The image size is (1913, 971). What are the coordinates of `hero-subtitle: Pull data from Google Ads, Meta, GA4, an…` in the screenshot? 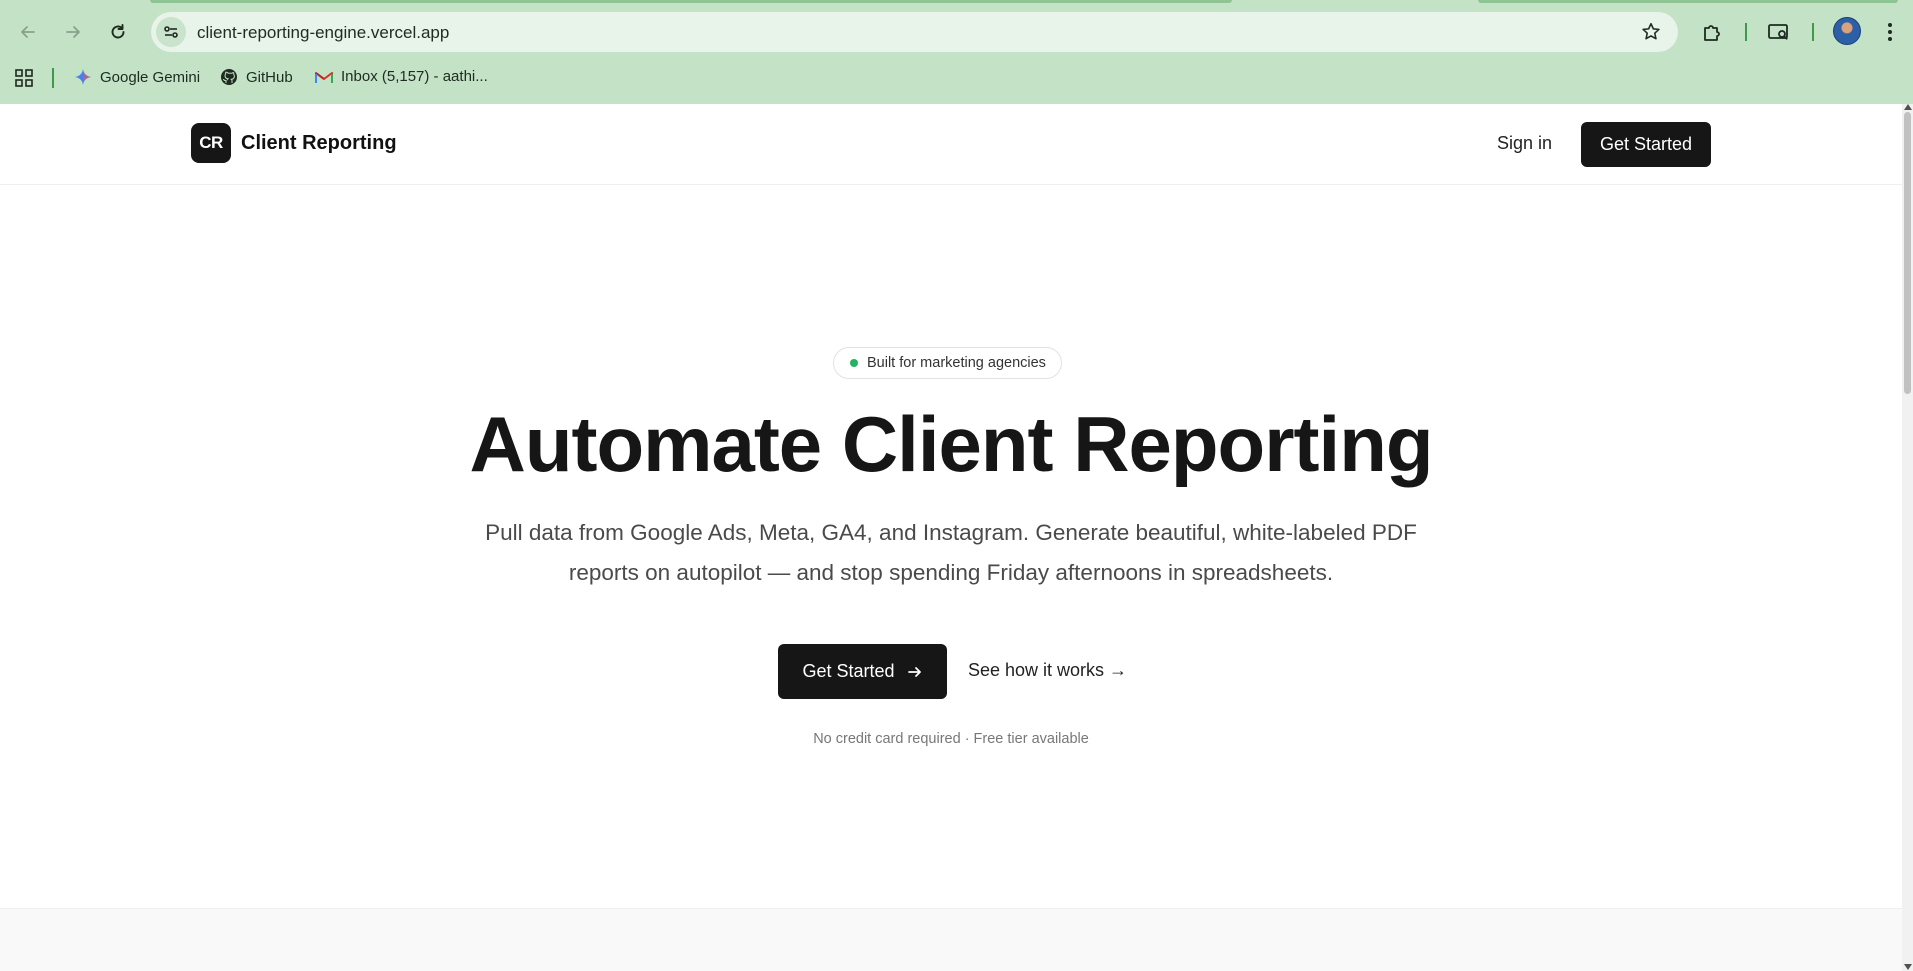 It's located at (951, 552).